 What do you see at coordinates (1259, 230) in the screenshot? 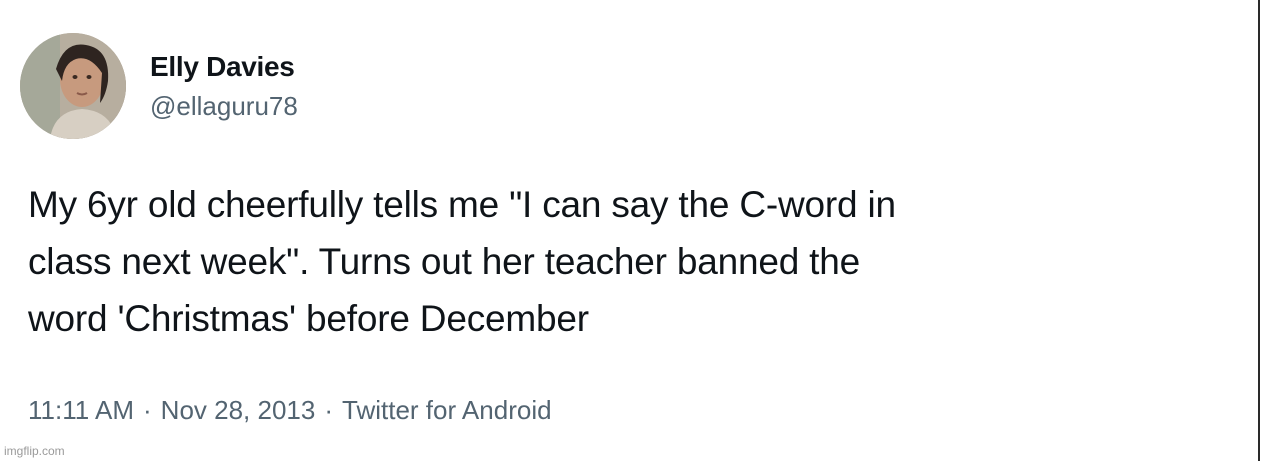
I see `right-border` at bounding box center [1259, 230].